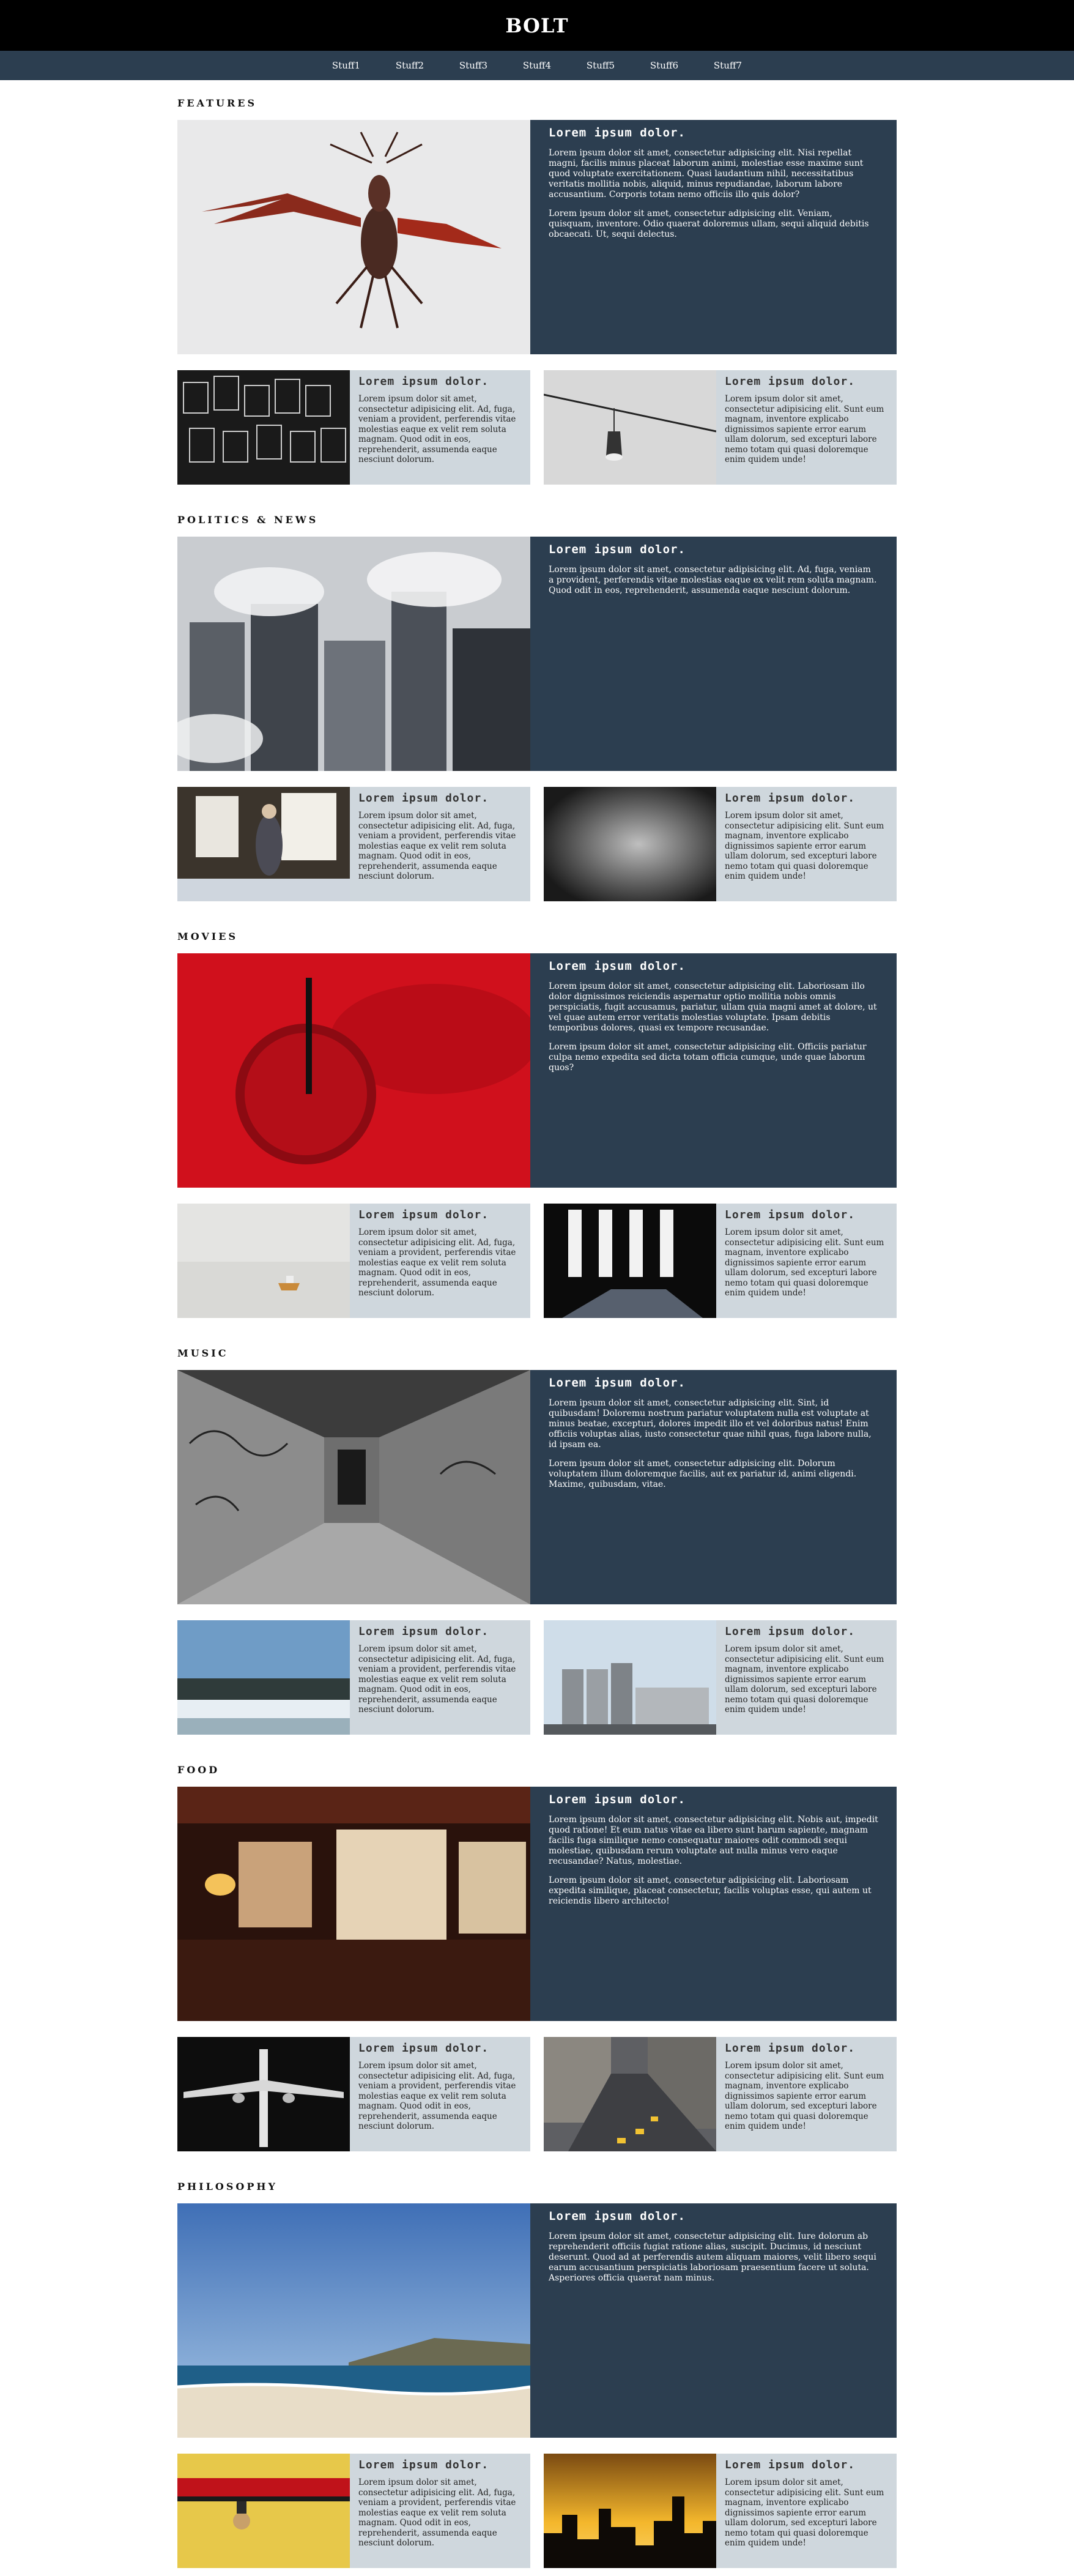 This screenshot has width=1074, height=2576. I want to click on yellow-wall-photo, so click(263, 2511).